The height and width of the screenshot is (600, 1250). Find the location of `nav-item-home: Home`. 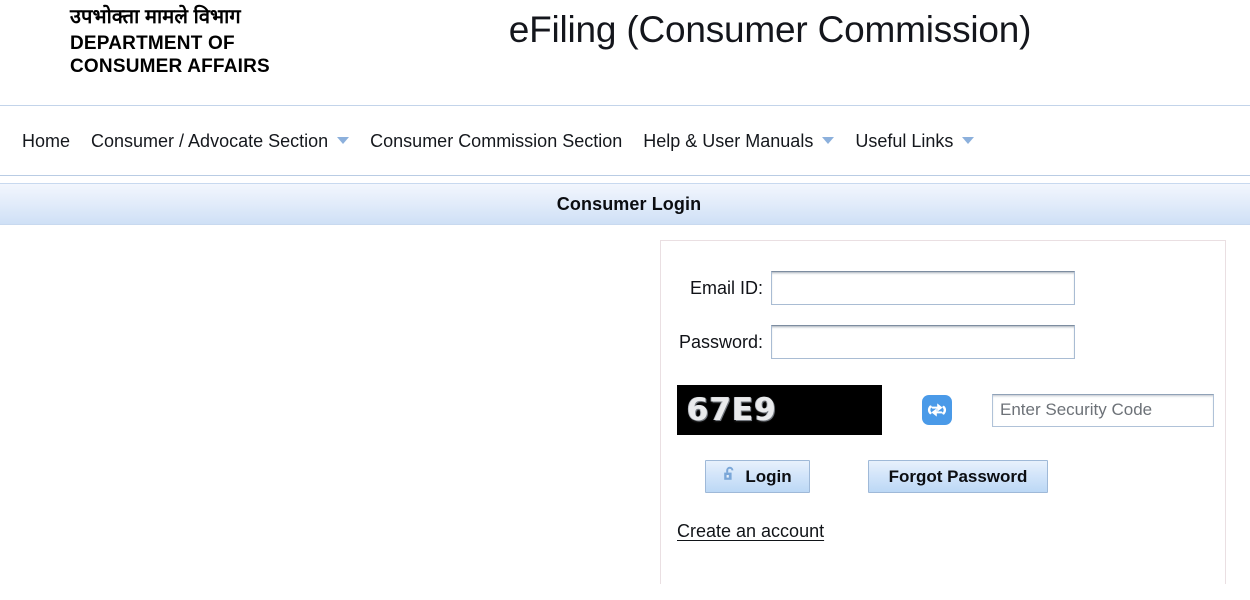

nav-item-home: Home is located at coordinates (46, 141).